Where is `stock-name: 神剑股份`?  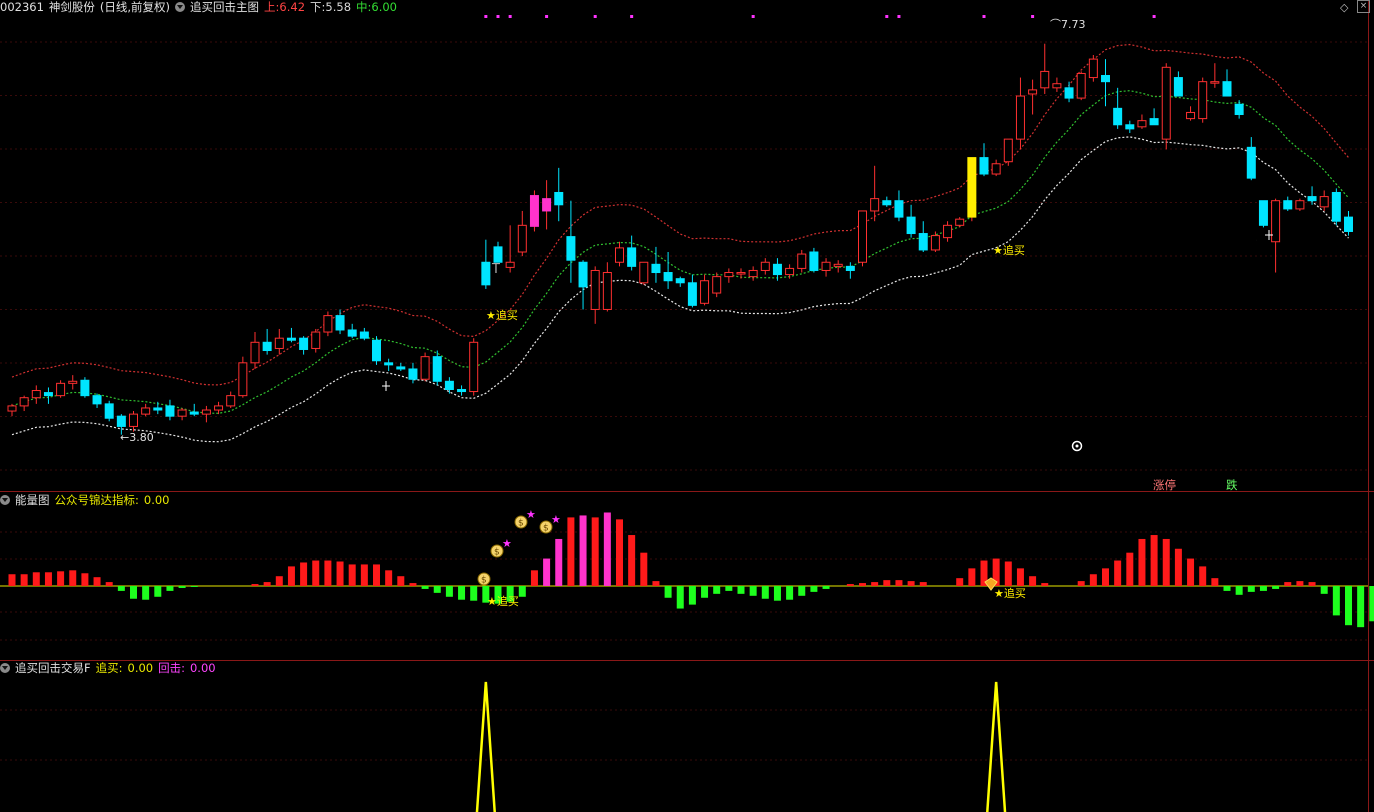
stock-name: 神剑股份 is located at coordinates (71, 7).